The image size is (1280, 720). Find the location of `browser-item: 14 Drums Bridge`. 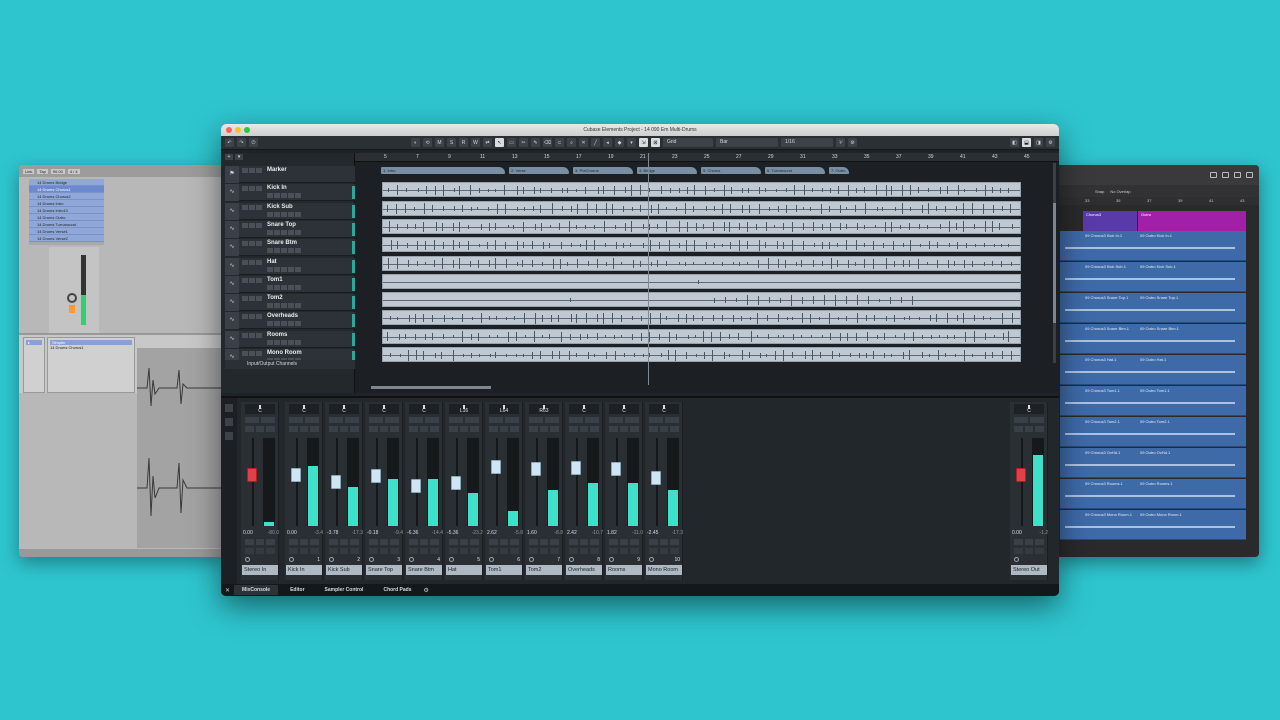

browser-item: 14 Drums Bridge is located at coordinates (66, 182).